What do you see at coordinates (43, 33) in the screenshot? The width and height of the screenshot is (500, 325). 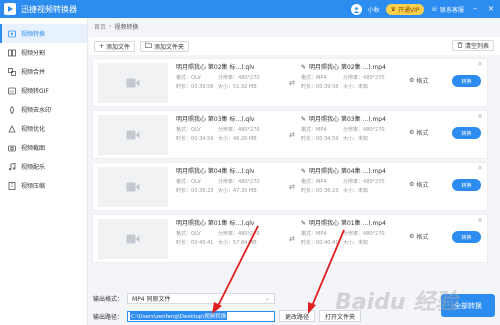 I see `sidebar-item-convert: 视频转换` at bounding box center [43, 33].